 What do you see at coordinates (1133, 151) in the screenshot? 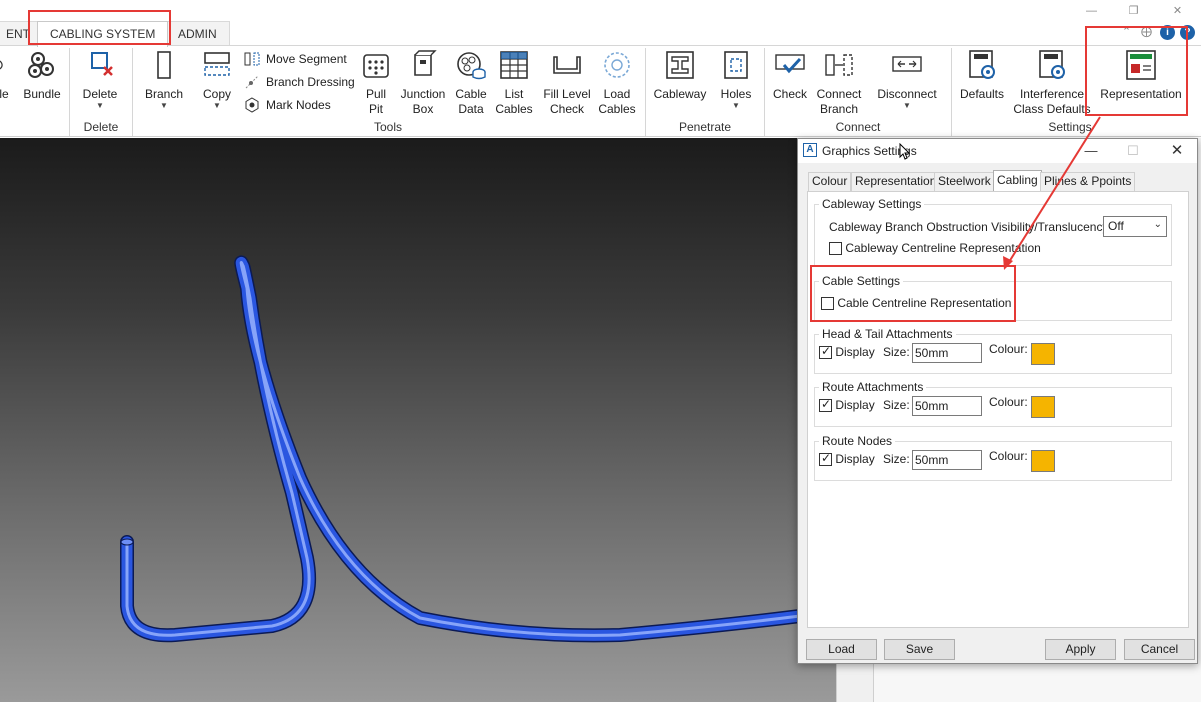
I see `dialog-maximize-icon: ☐` at bounding box center [1133, 151].